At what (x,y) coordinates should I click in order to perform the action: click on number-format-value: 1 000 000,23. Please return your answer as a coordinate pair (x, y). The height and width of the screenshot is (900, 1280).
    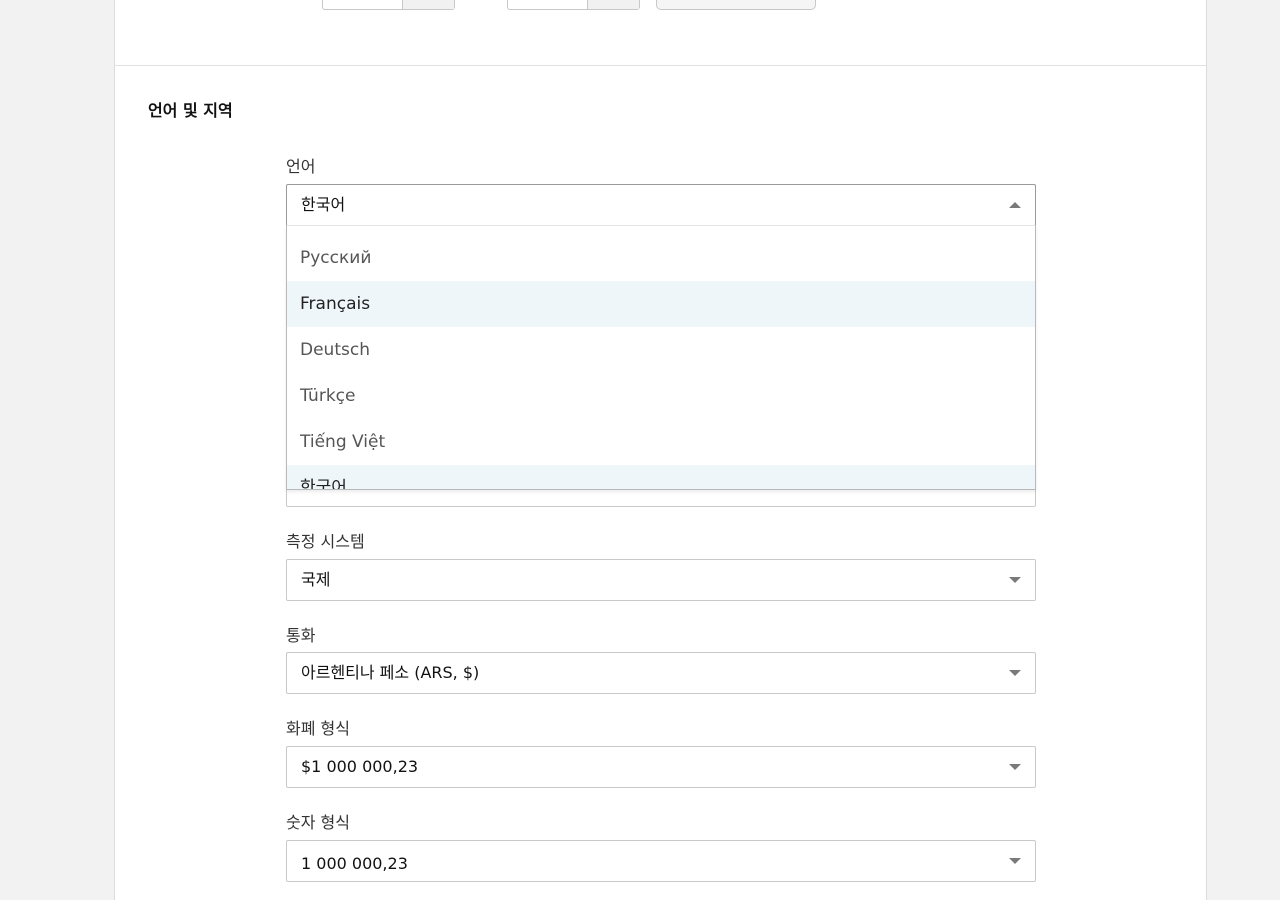
    Looking at the image, I should click on (354, 863).